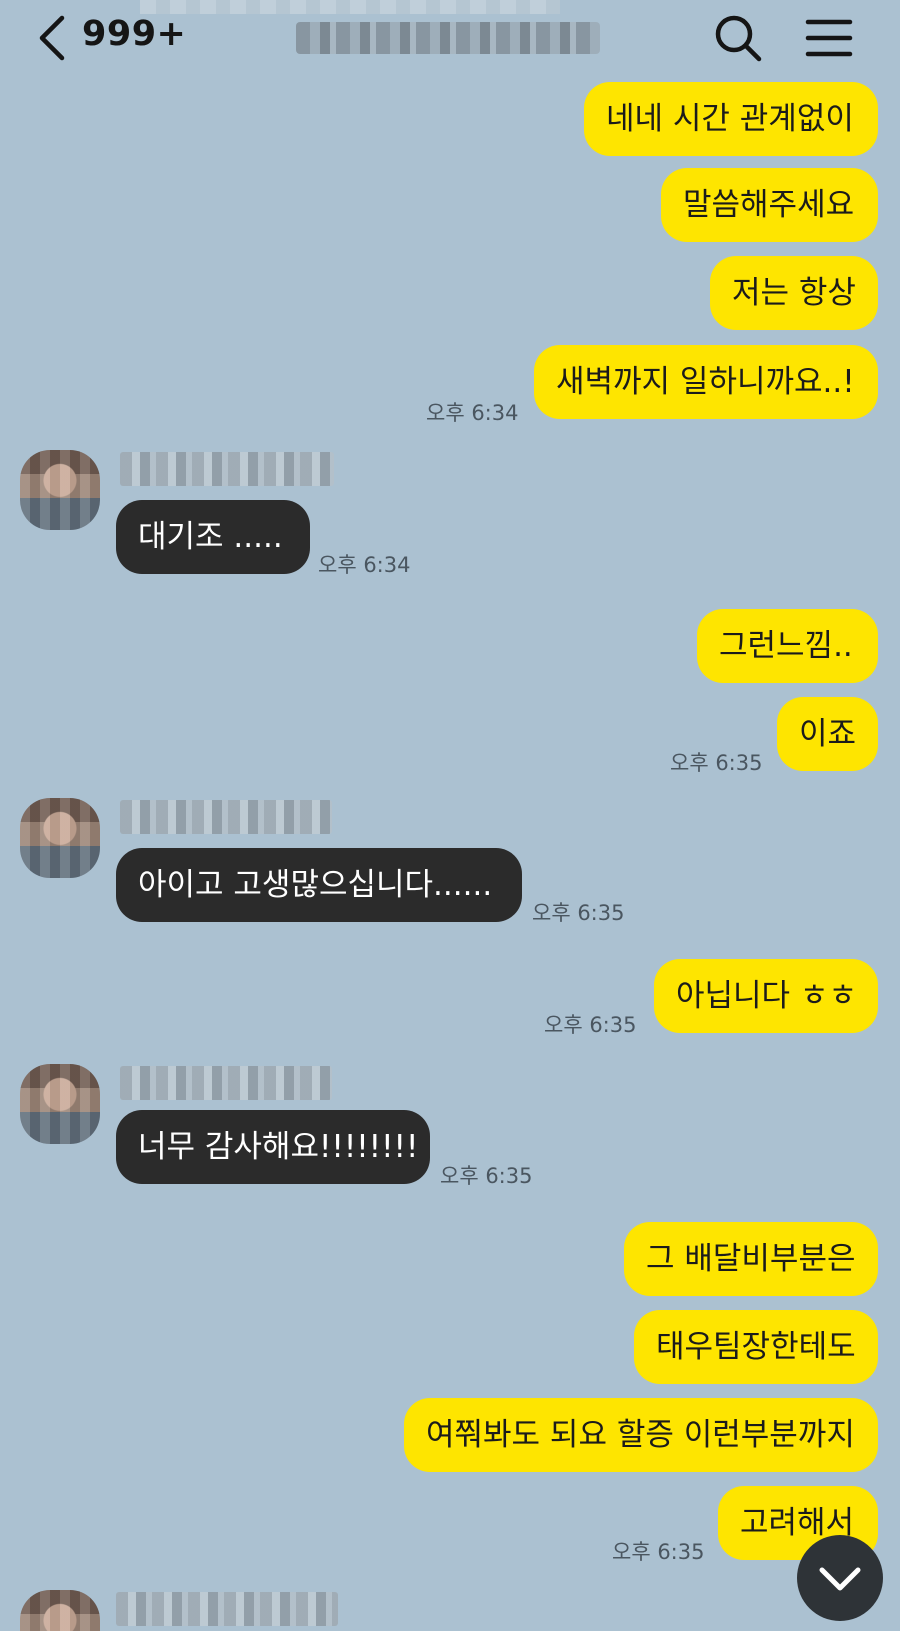 The width and height of the screenshot is (900, 1631). Describe the element at coordinates (350, 7) in the screenshot. I see `previous-message-ghost` at that location.